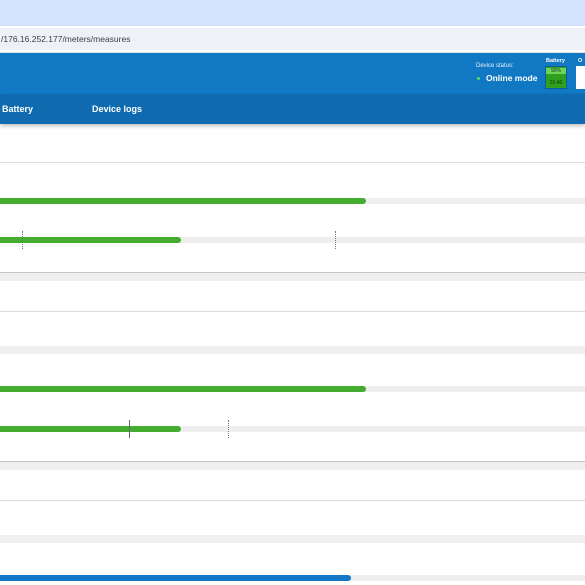 The height and width of the screenshot is (585, 585). Describe the element at coordinates (17, 109) in the screenshot. I see `nav-item-battery: Battery` at that location.